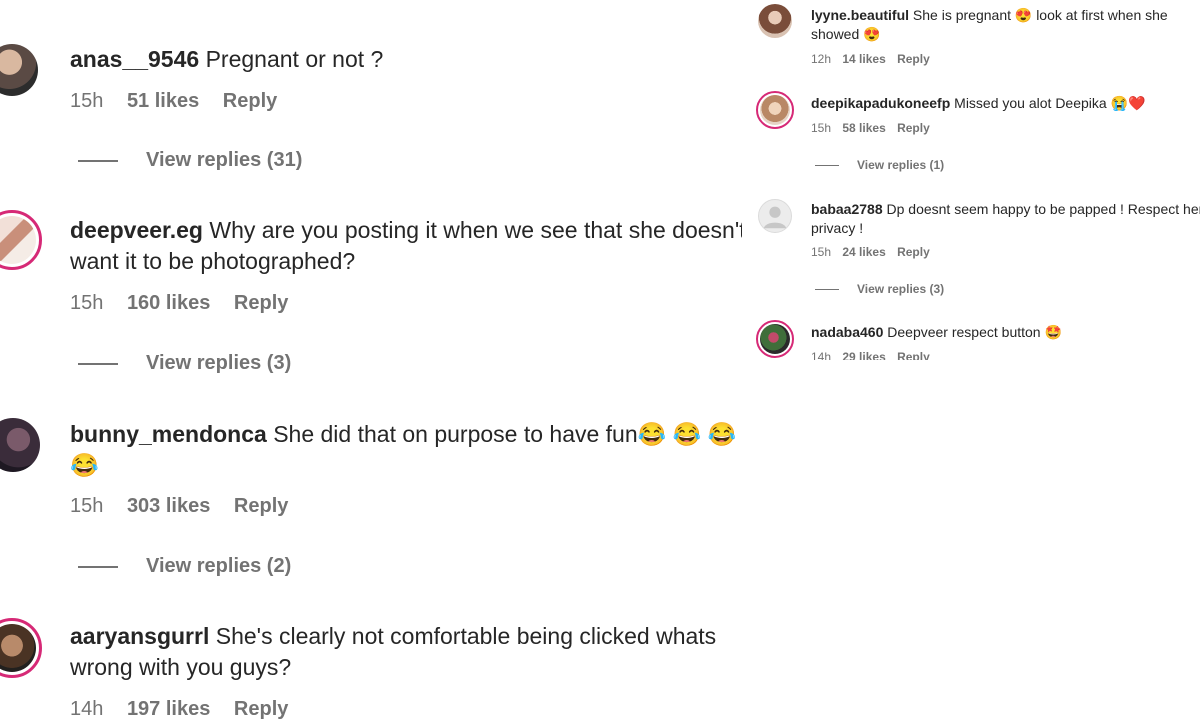  Describe the element at coordinates (847, 209) in the screenshot. I see `comment-username: babaa2788` at that location.